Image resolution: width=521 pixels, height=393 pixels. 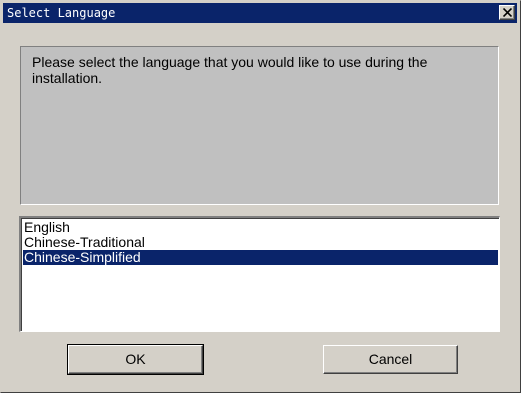 What do you see at coordinates (61, 13) in the screenshot?
I see `window-title: Select Language` at bounding box center [61, 13].